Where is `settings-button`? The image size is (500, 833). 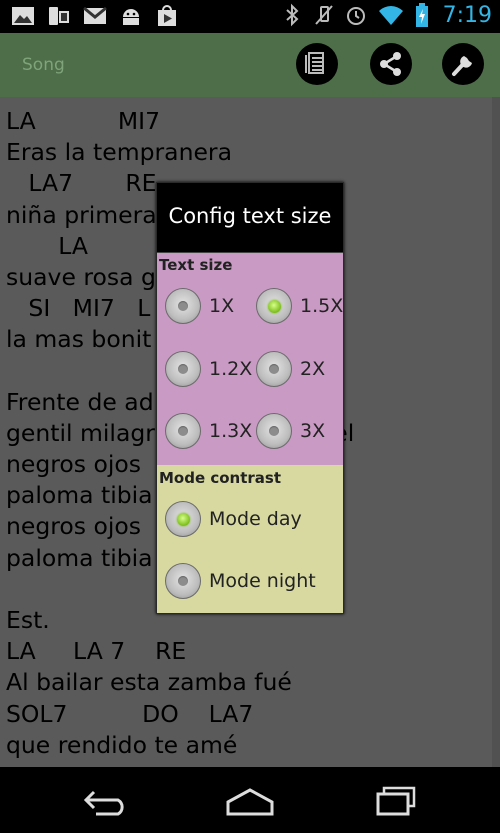 settings-button is located at coordinates (463, 64).